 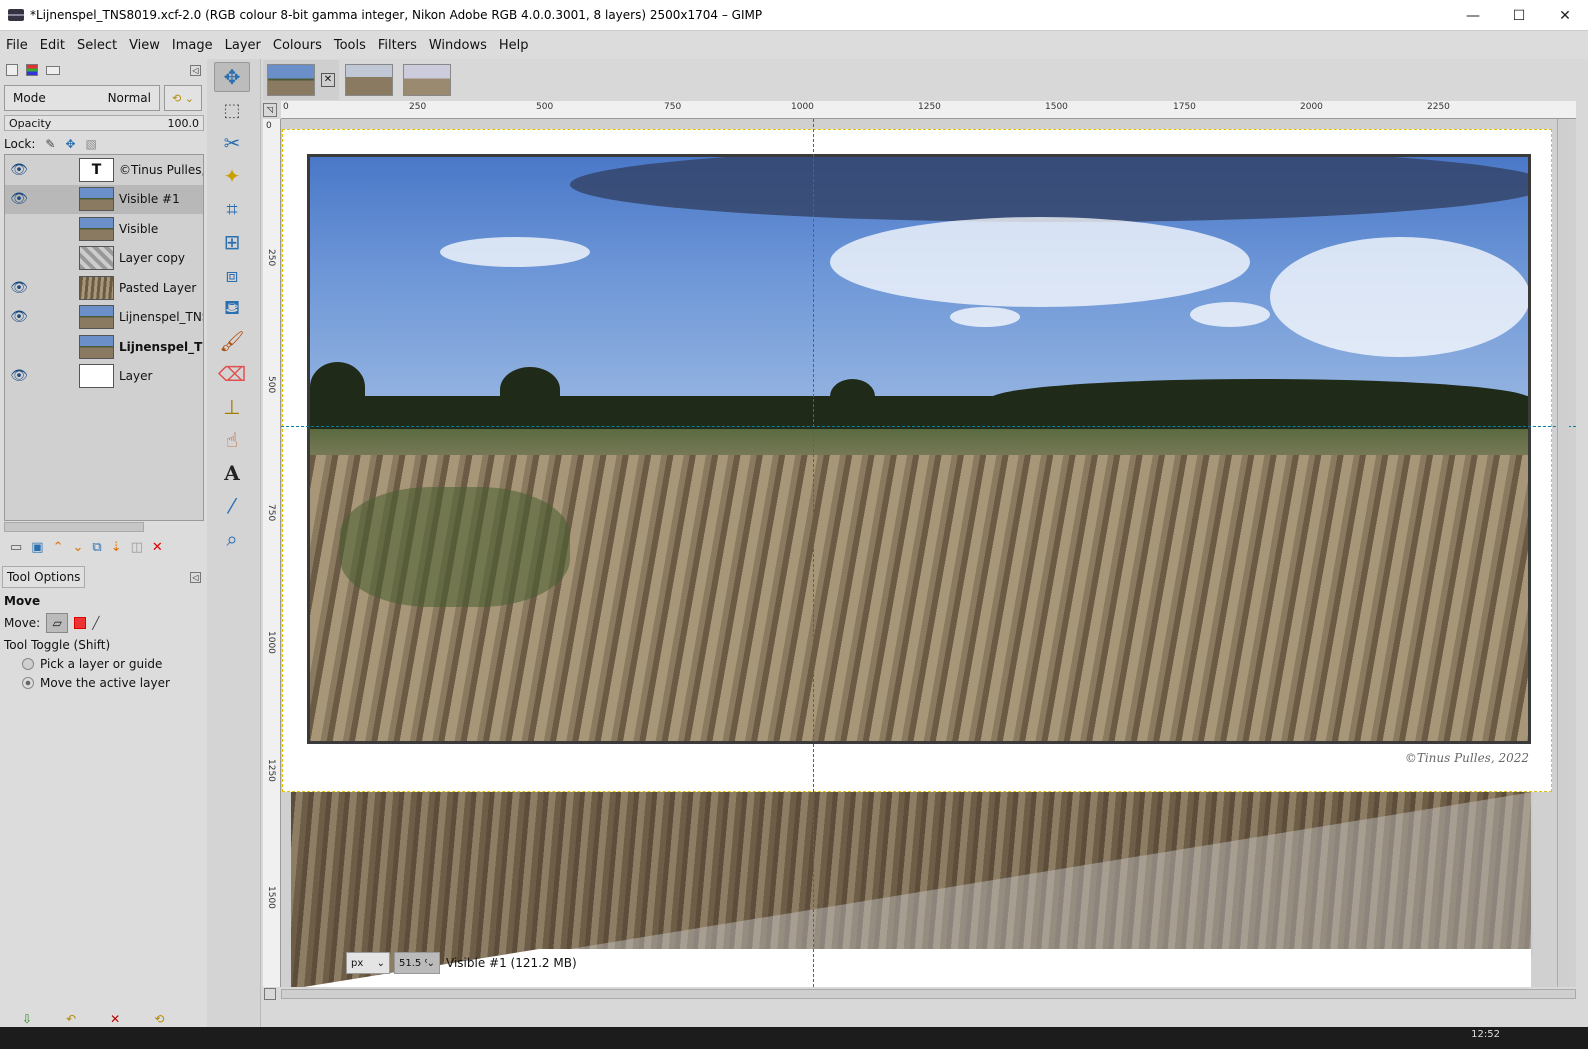 I want to click on raise-layer-icon: ⌃, so click(x=58, y=547).